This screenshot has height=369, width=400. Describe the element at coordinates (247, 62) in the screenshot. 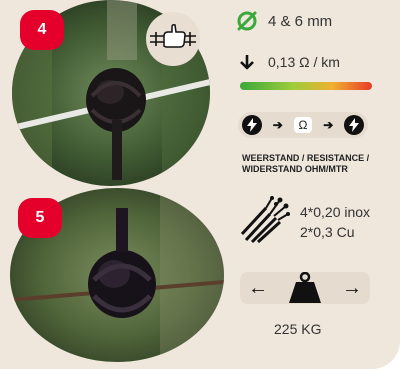

I see `down-arrow-icon` at that location.